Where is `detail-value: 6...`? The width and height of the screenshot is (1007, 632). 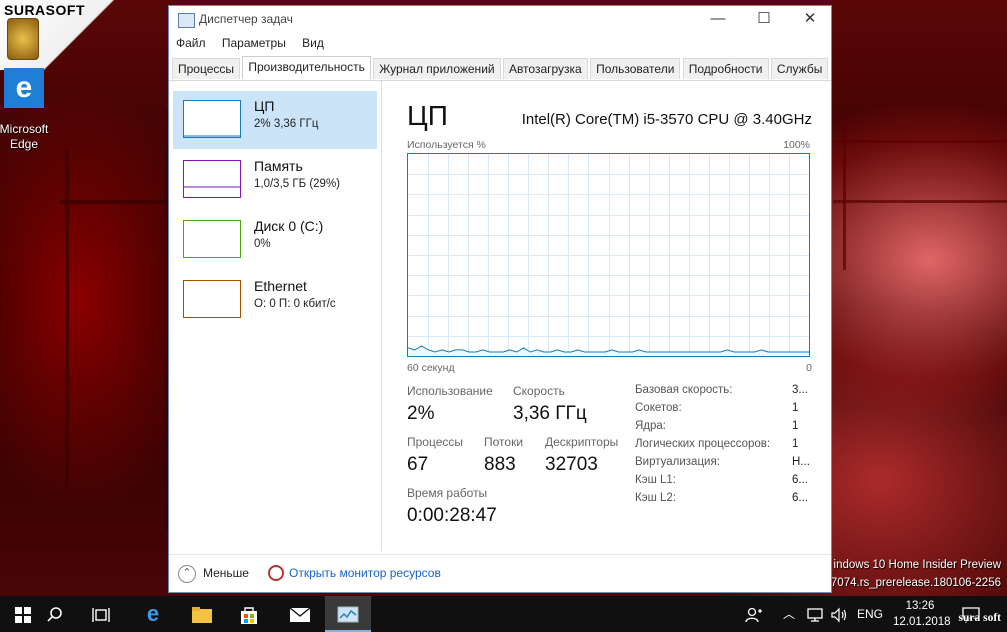 detail-value: 6... is located at coordinates (800, 480).